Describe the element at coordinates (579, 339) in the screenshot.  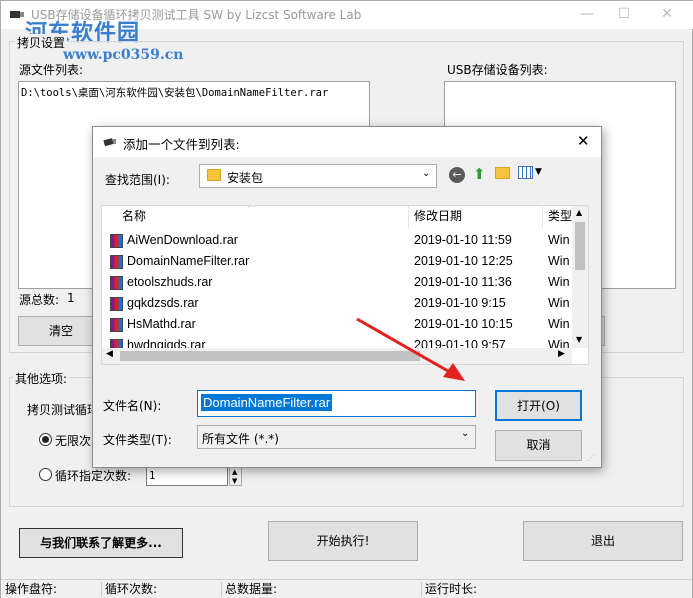
I see `scroll-down-icon: ▼` at that location.